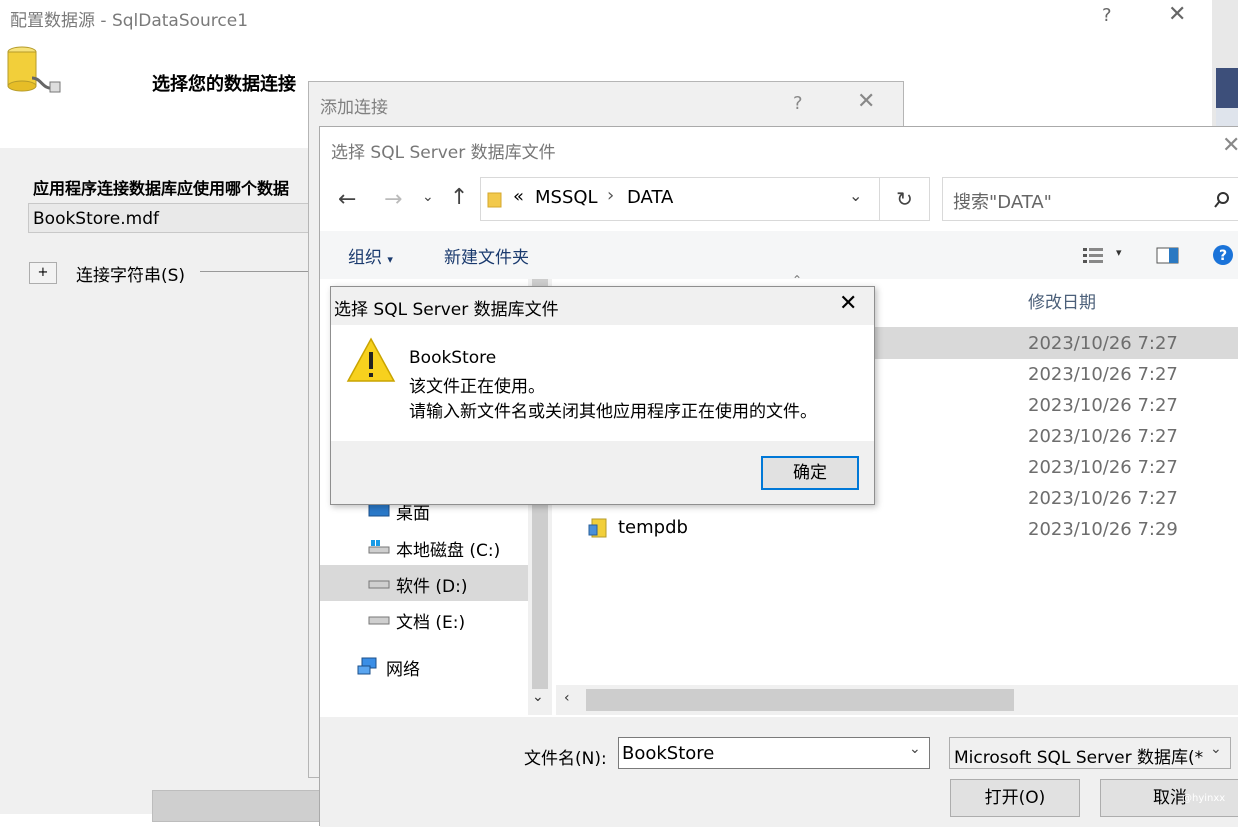  Describe the element at coordinates (354, 108) in the screenshot. I see `add-connection-title: 添加连接` at that location.